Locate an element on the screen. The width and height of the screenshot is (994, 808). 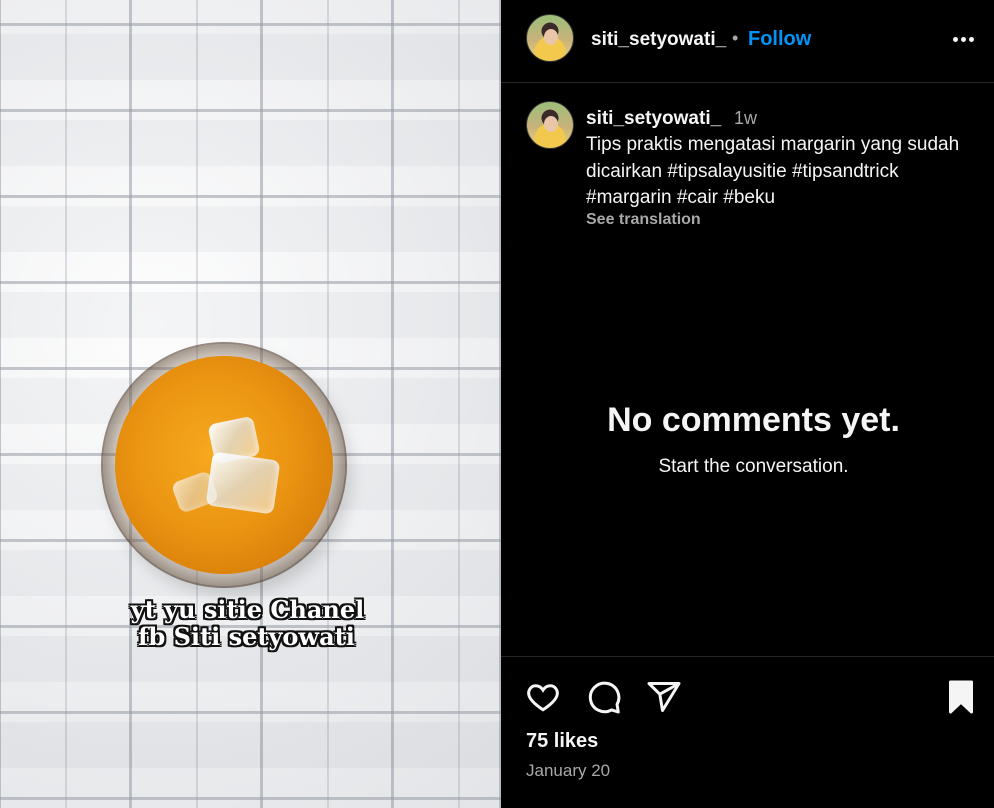
media-overlay-text-line2: fb Siti setyowati is located at coordinates (246, 636).